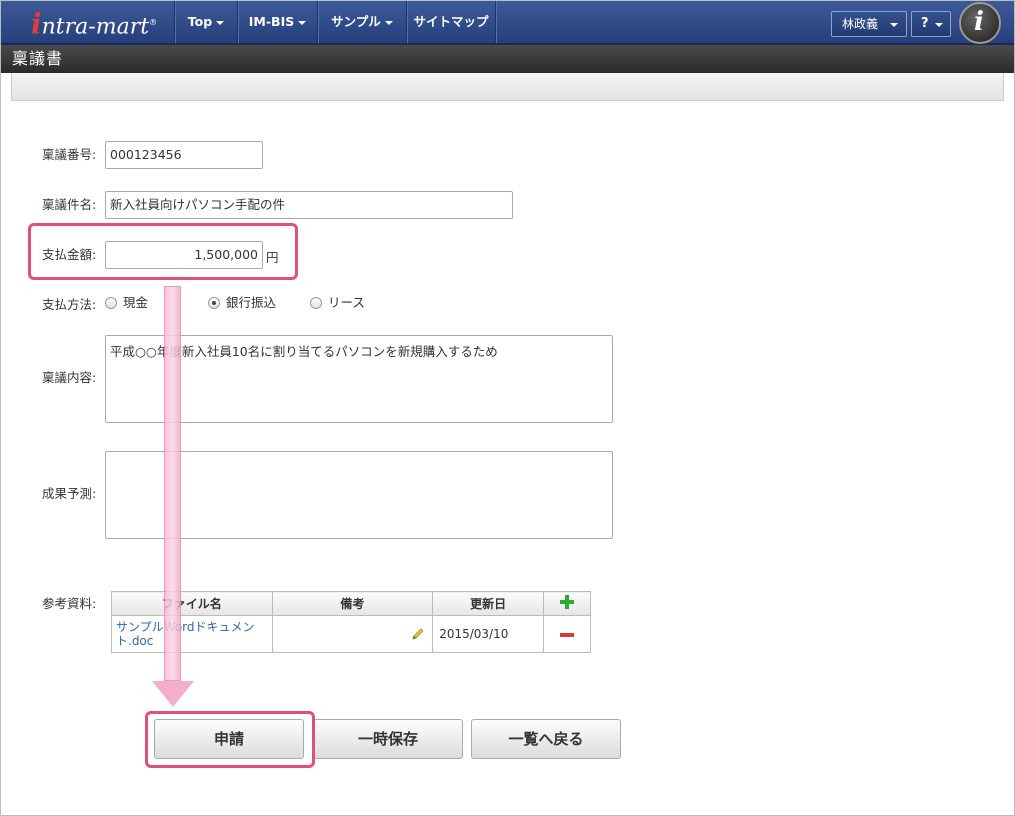 The height and width of the screenshot is (816, 1015). I want to click on method-radio-bank: 銀行振込, so click(242, 303).